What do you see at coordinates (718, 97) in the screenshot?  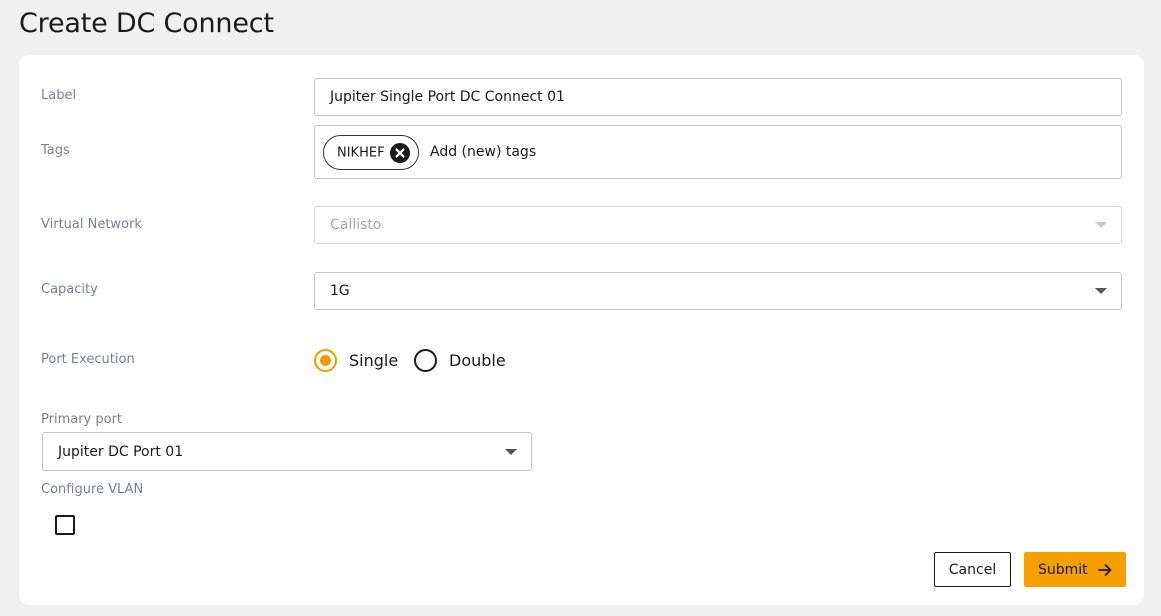 I see `label-input: Jupiter Single Port DC Connect 01` at bounding box center [718, 97].